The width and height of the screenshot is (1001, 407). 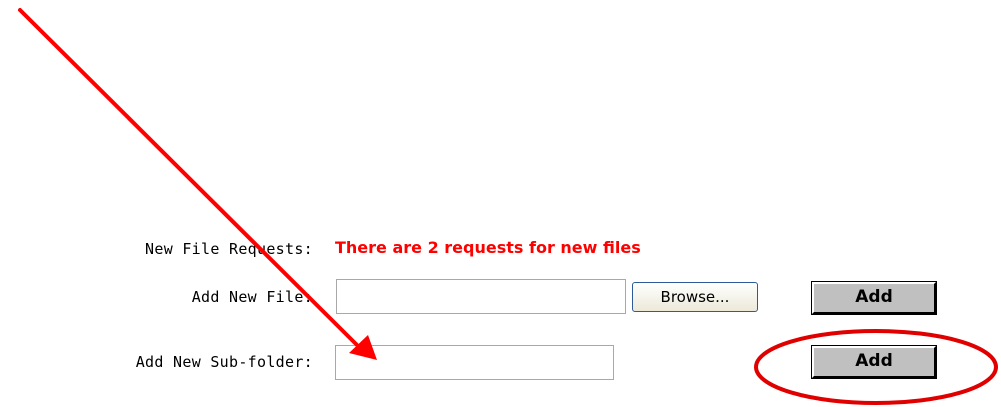 What do you see at coordinates (488, 247) in the screenshot?
I see `new-file-requests-status: There are 2 requests for new files` at bounding box center [488, 247].